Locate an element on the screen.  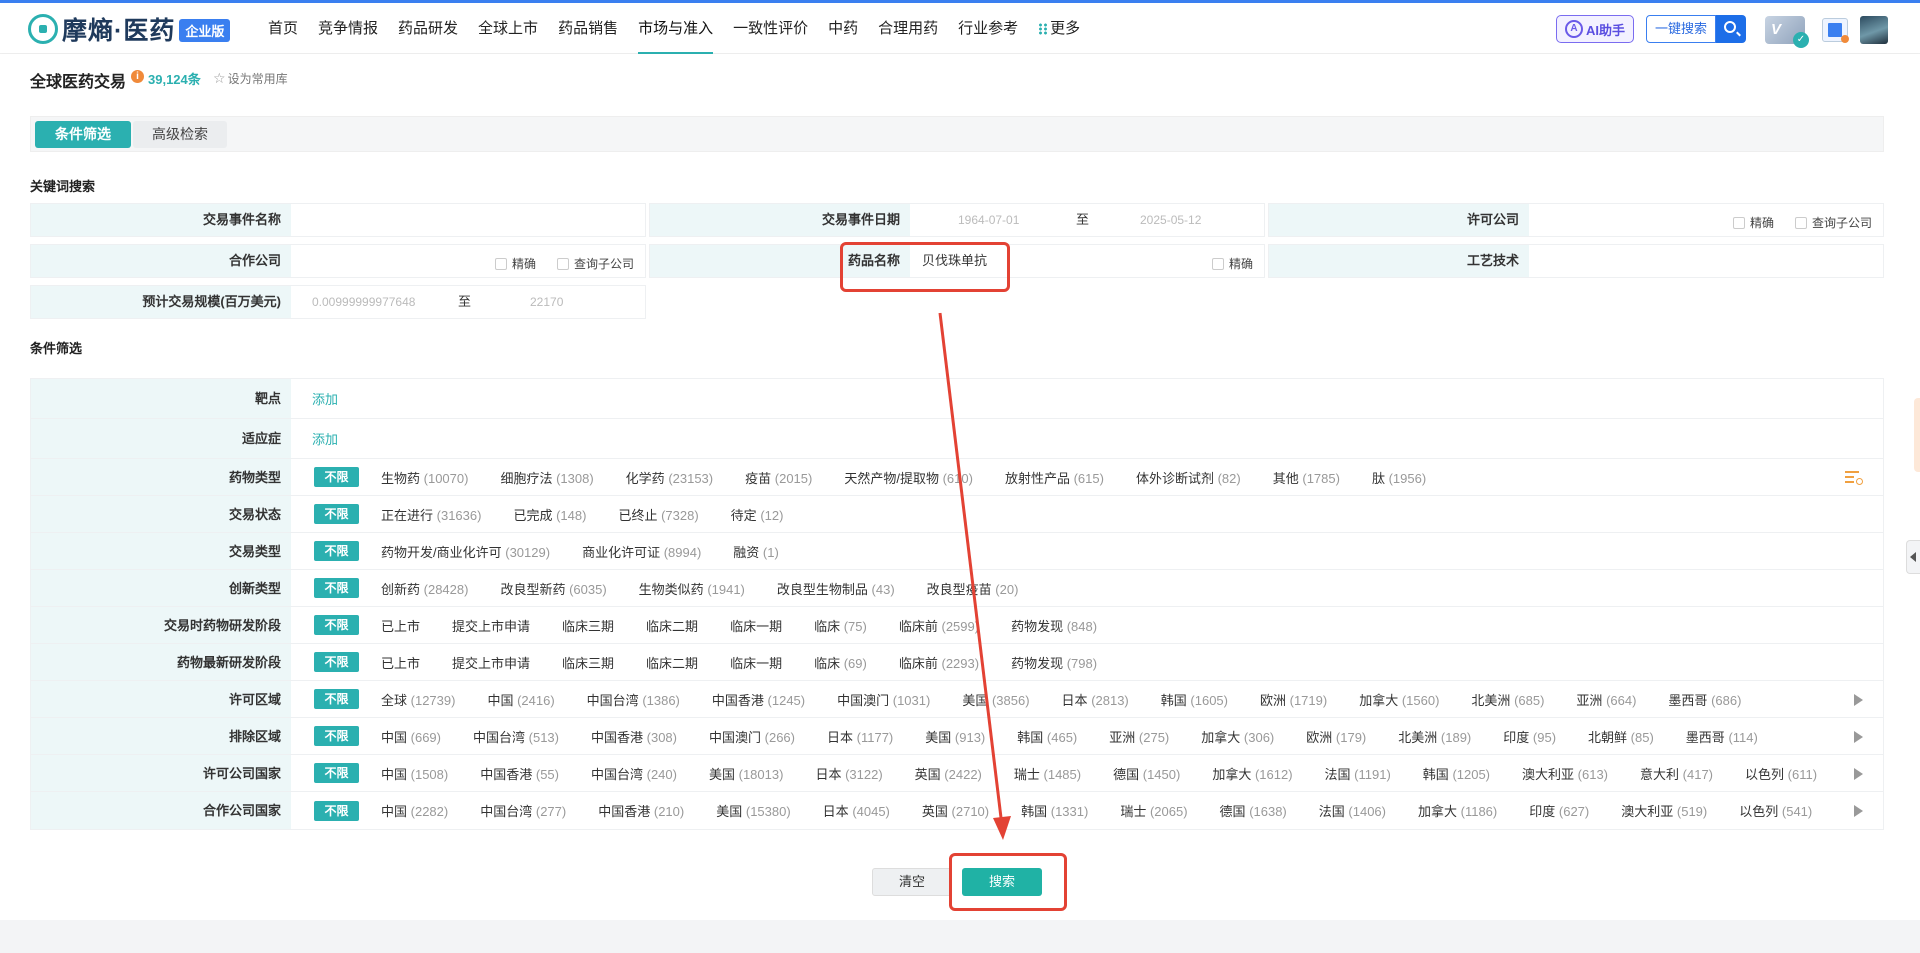
filter-option: 印度 (627) is located at coordinates (1559, 810).